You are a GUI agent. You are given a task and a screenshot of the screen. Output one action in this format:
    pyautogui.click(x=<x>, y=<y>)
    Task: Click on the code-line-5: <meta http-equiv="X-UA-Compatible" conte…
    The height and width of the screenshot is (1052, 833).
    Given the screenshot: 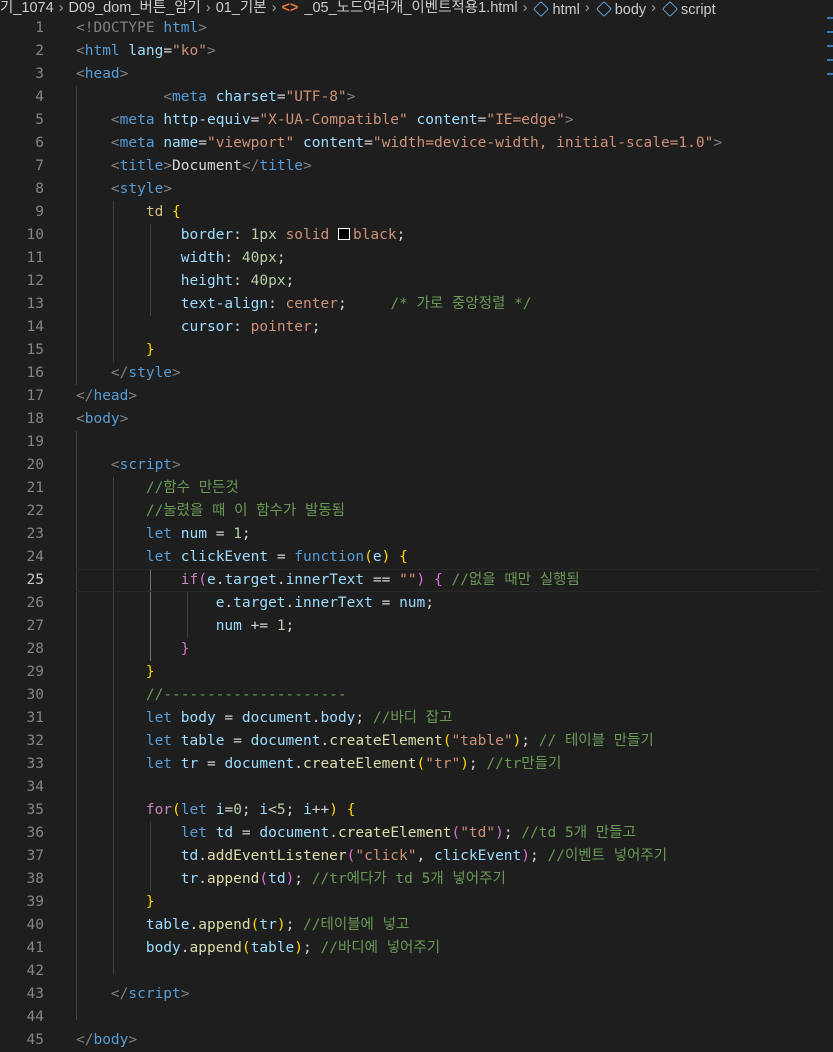 What is the action you would take?
    pyautogui.click(x=447, y=120)
    